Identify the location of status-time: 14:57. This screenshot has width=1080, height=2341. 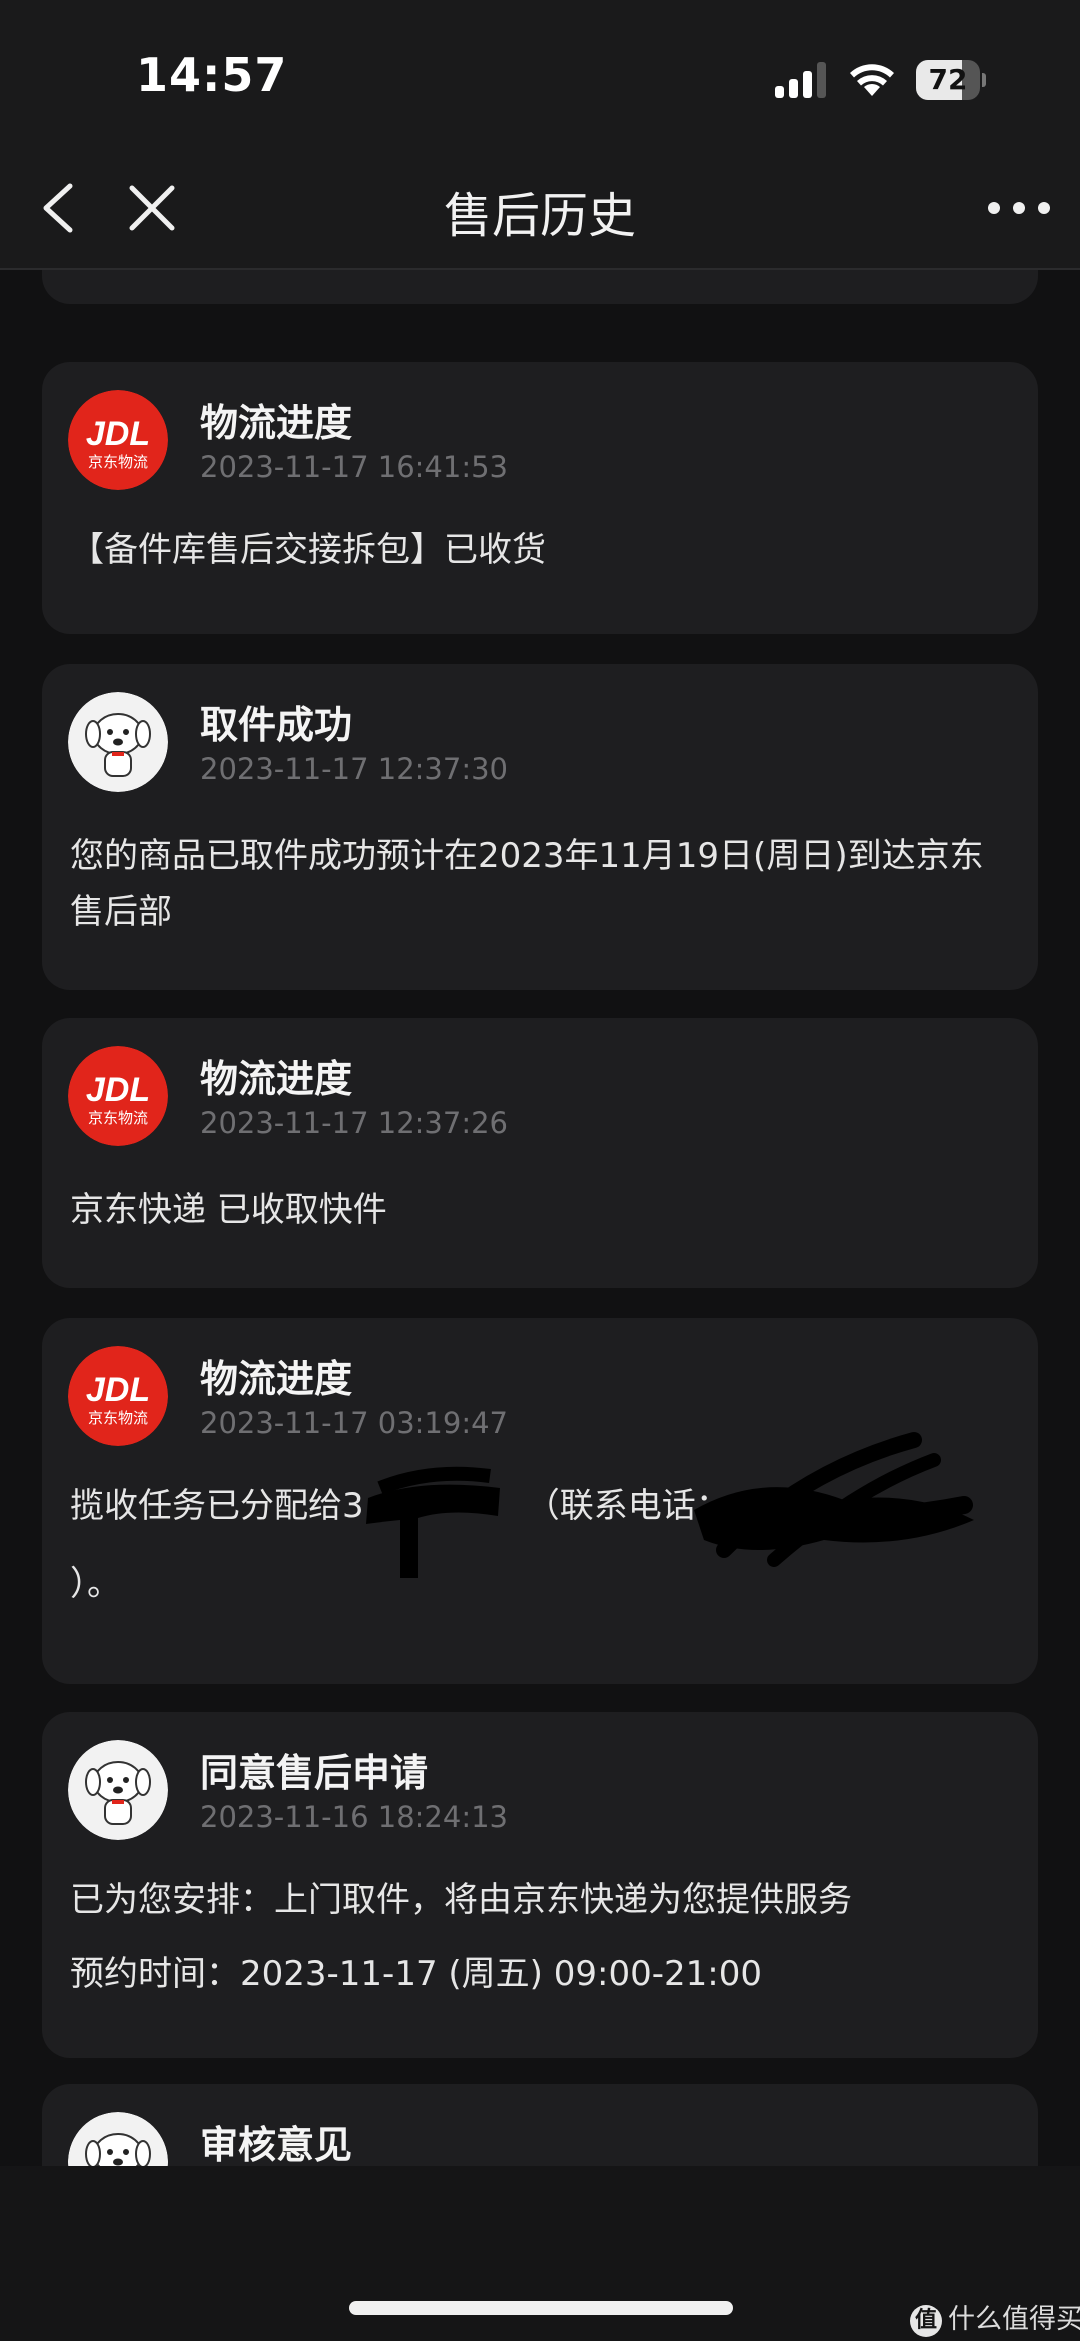
(212, 75).